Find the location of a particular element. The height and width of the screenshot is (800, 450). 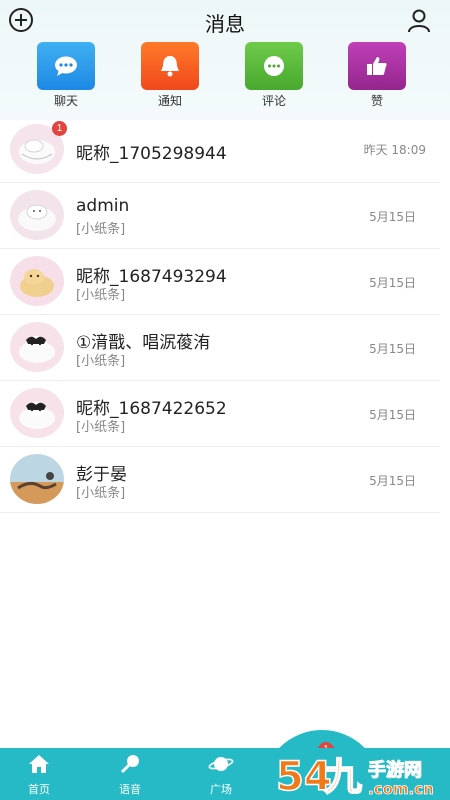

conversation-row: 彭于晏 [小纸条] 5月15日 is located at coordinates (220, 480).